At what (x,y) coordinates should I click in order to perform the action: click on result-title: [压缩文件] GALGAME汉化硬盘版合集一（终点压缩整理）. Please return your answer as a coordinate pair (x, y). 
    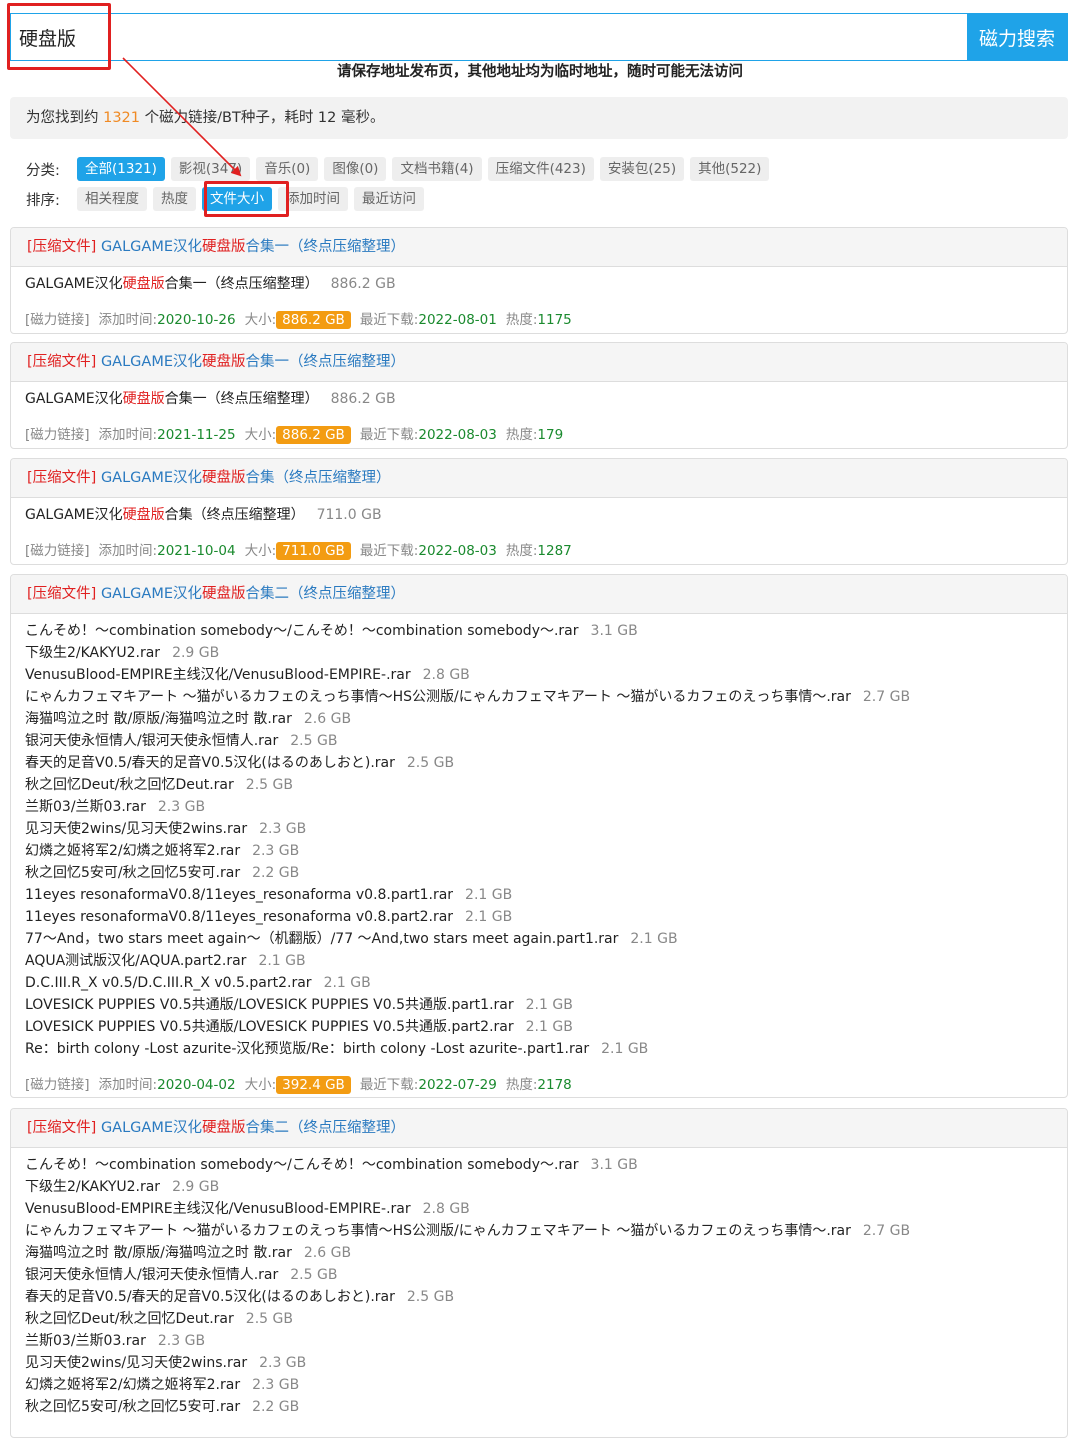
    Looking at the image, I should click on (539, 362).